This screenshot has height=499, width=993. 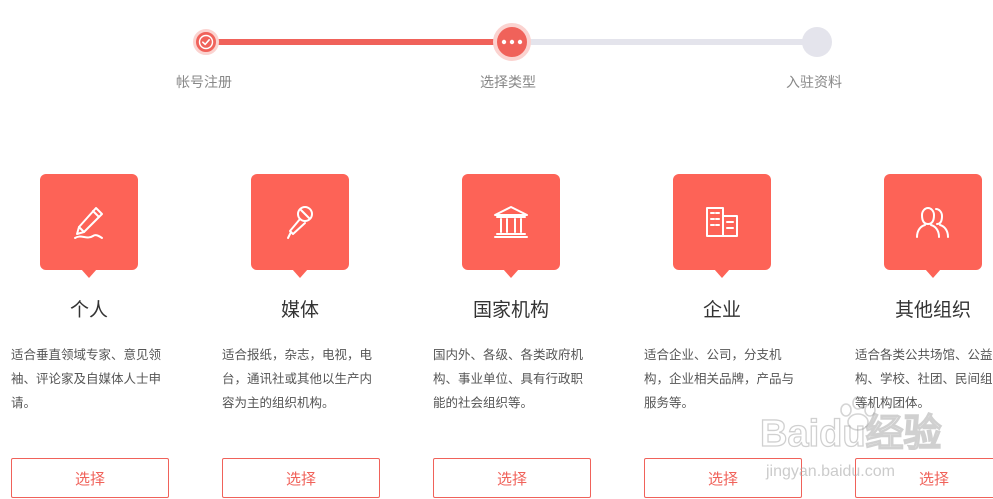 I want to click on microphone-icon, so click(x=300, y=222).